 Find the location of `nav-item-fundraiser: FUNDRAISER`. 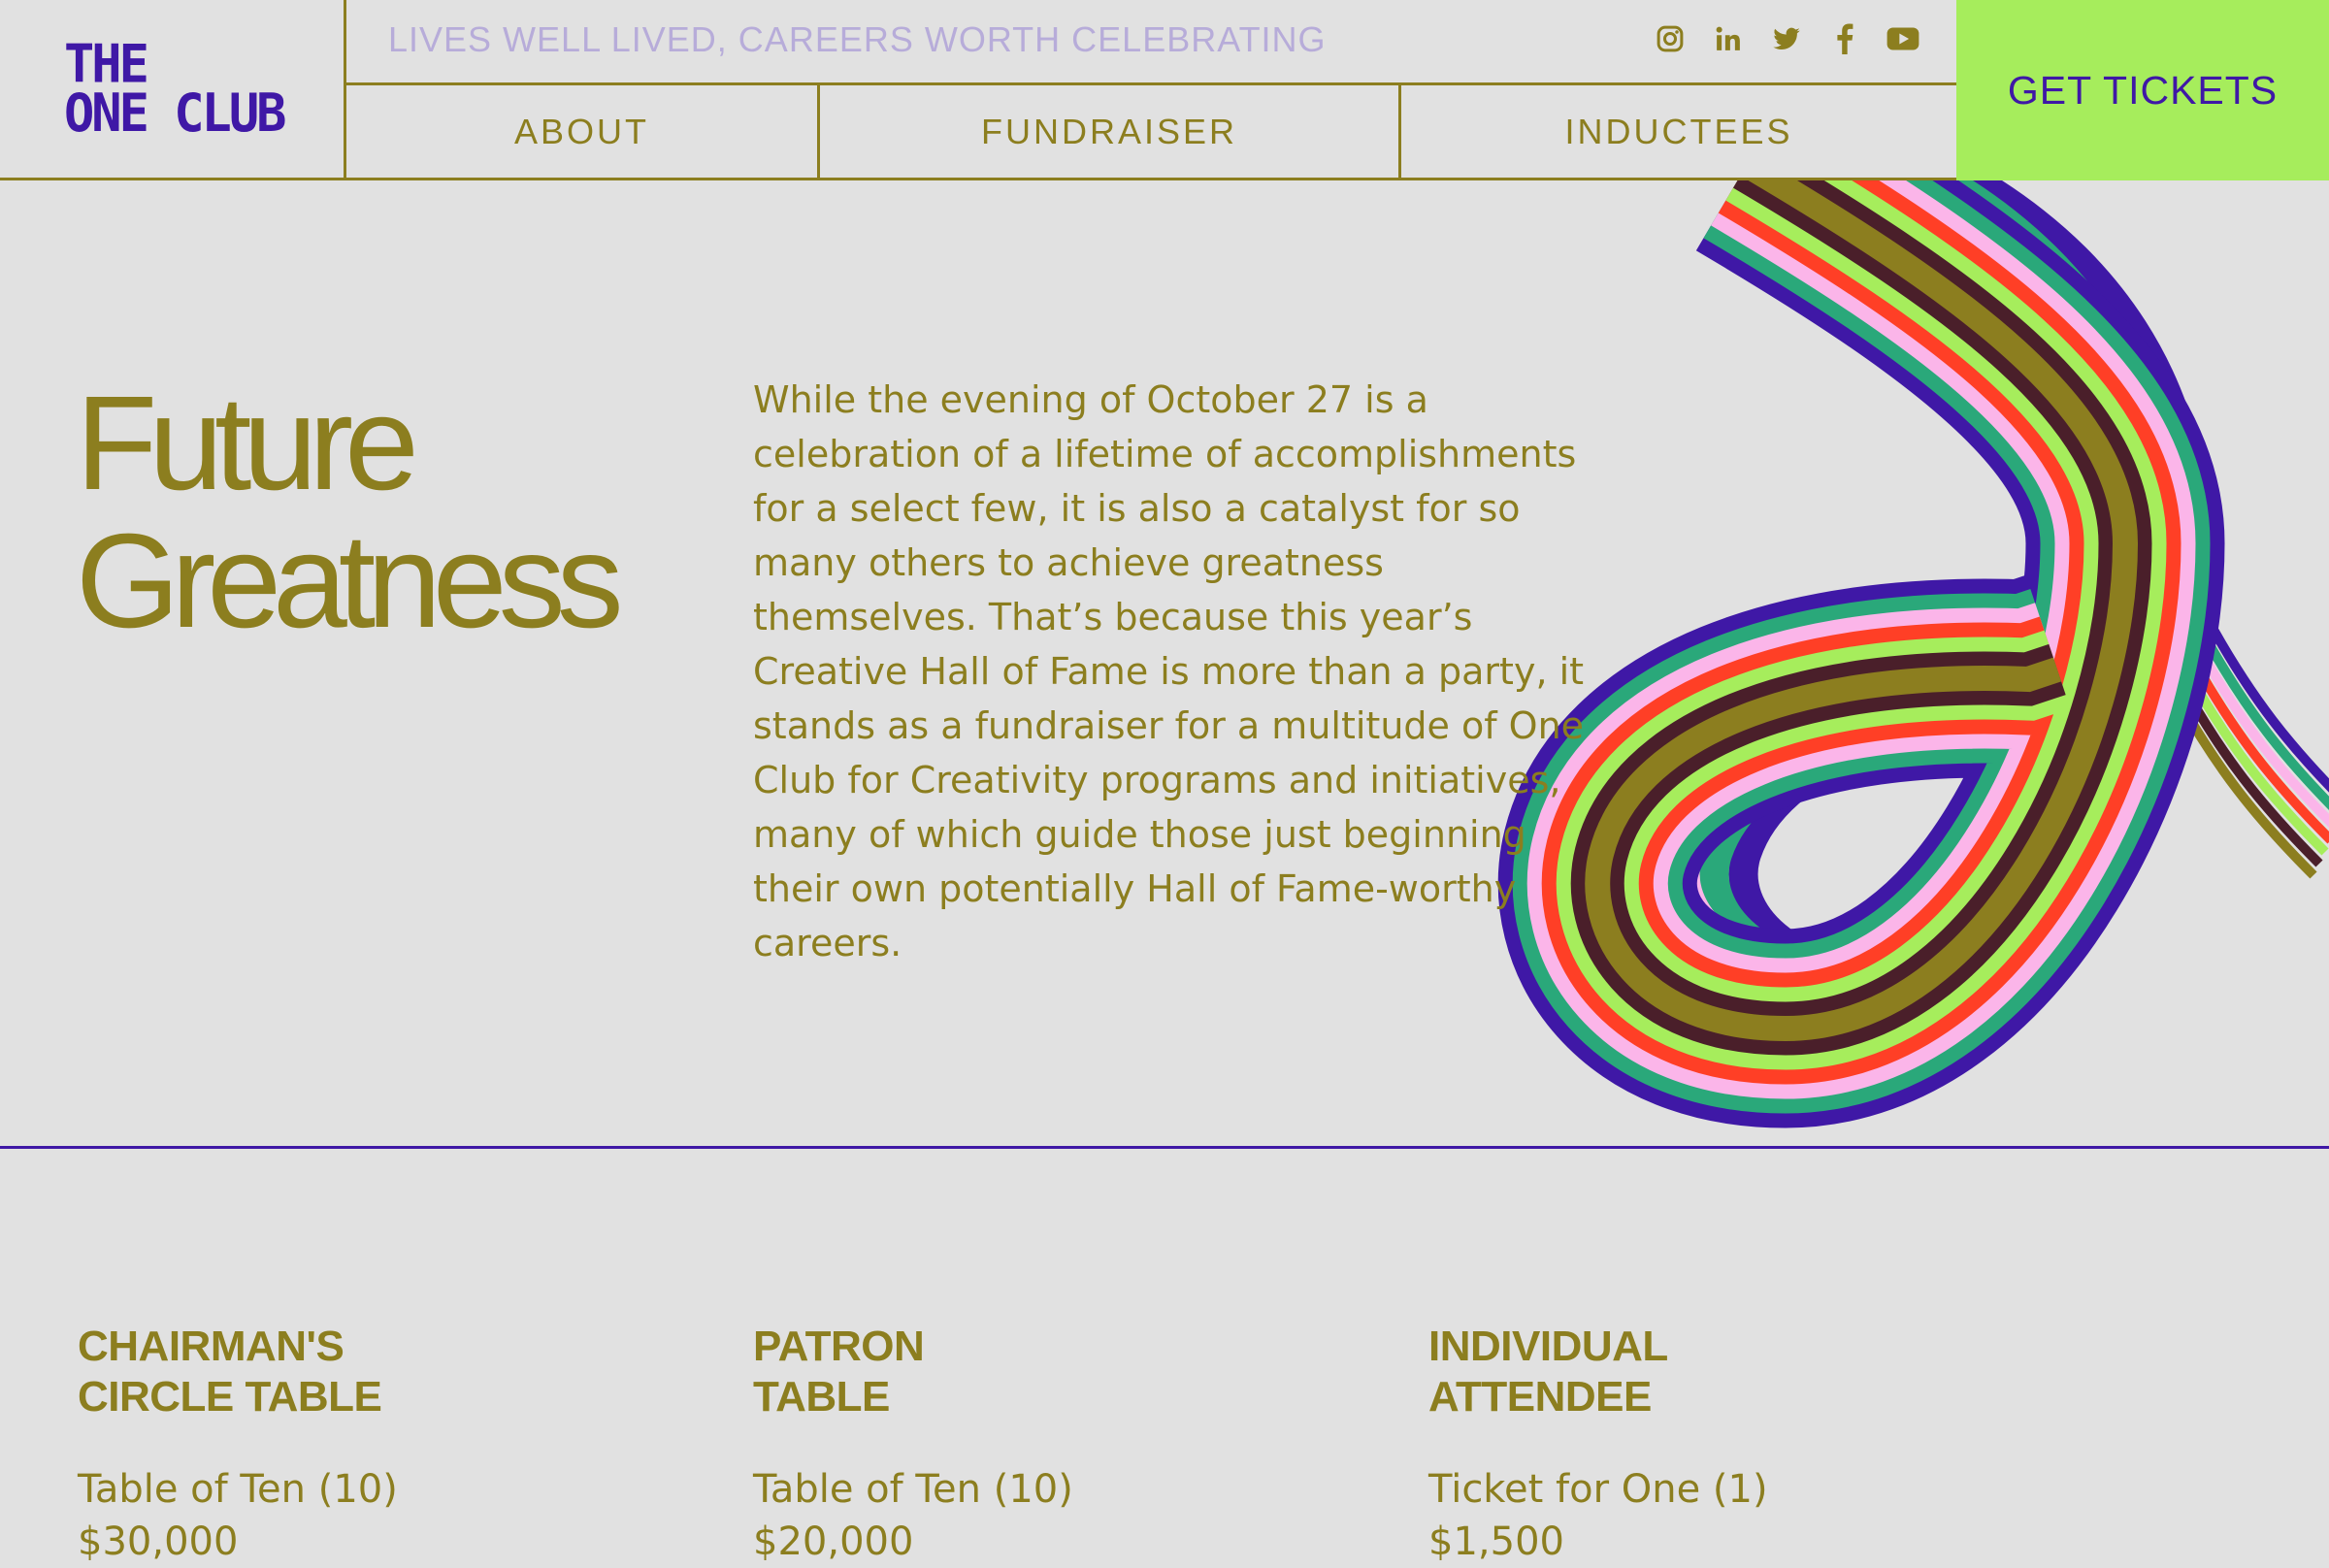

nav-item-fundraiser: FUNDRAISER is located at coordinates (1110, 131).